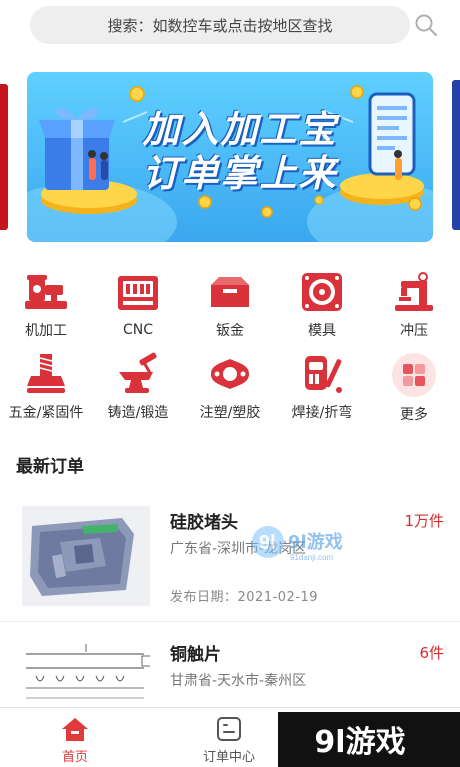 The width and height of the screenshot is (460, 767). Describe the element at coordinates (311, 557) in the screenshot. I see `watermark-domain: 91danji.com` at that location.